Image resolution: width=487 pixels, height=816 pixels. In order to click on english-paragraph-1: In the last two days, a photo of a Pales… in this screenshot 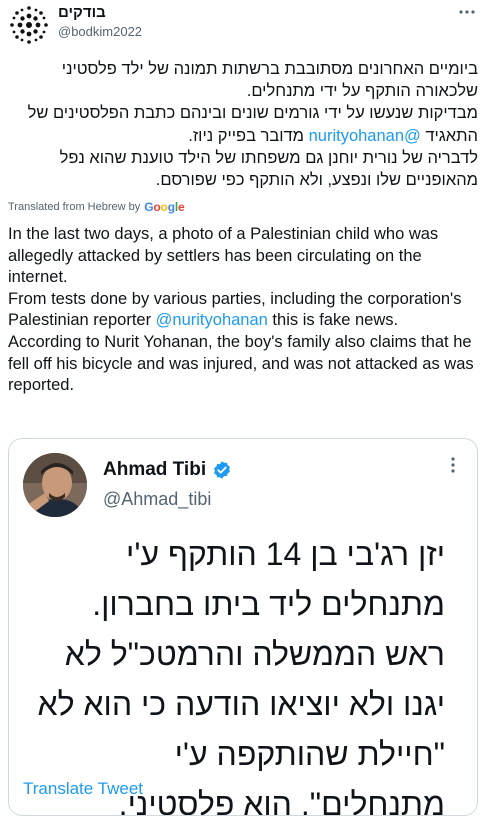, I will do `click(223, 256)`.